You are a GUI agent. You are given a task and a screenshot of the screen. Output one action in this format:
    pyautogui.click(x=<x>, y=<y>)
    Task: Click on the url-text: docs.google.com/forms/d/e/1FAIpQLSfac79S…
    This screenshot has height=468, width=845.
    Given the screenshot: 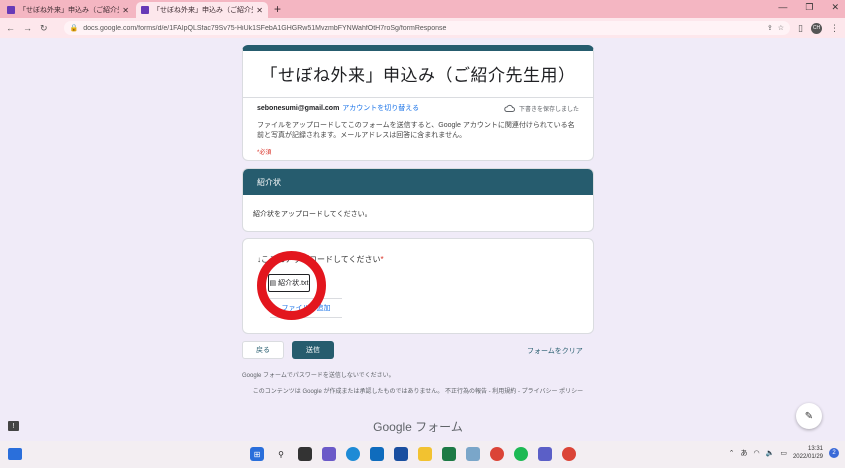 What is the action you would take?
    pyautogui.click(x=265, y=28)
    